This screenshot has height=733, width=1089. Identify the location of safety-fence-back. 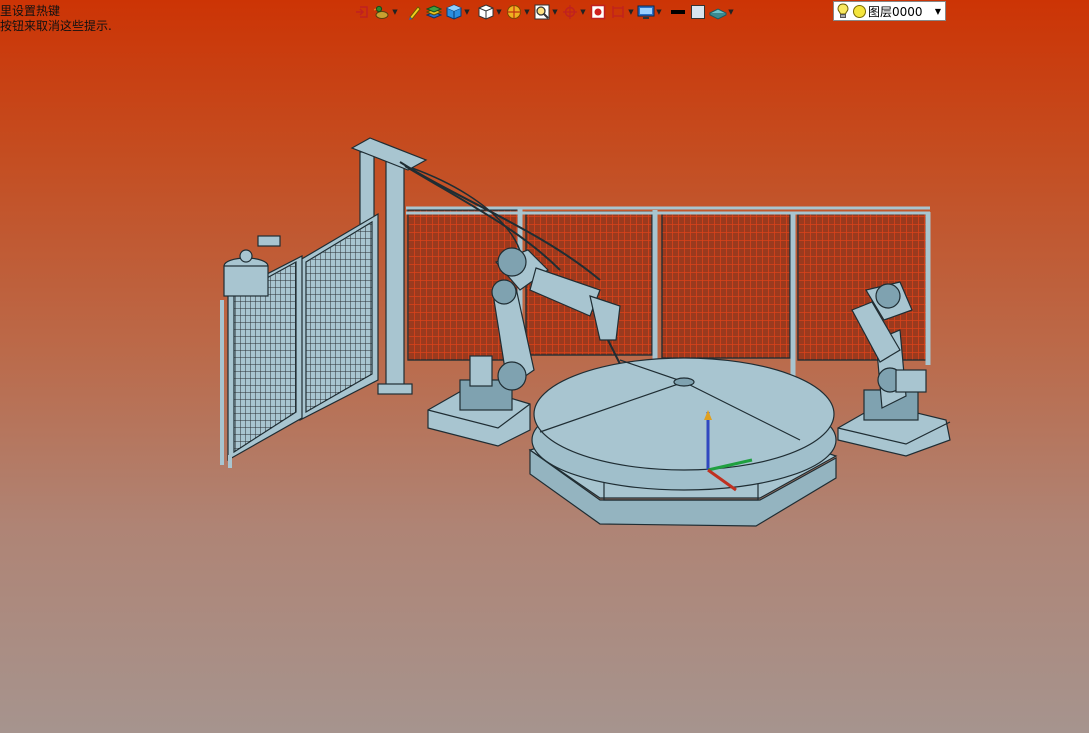
(668, 291).